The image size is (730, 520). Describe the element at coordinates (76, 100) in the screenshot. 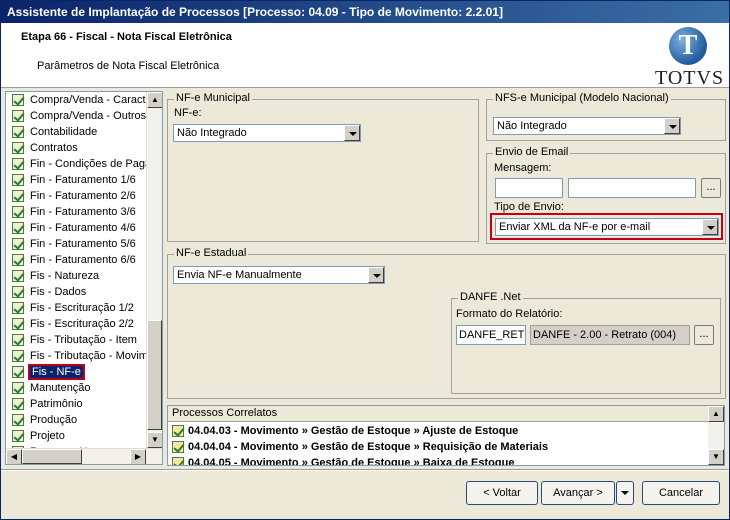

I see `tree-item: Compra/Venda - Caracte` at that location.